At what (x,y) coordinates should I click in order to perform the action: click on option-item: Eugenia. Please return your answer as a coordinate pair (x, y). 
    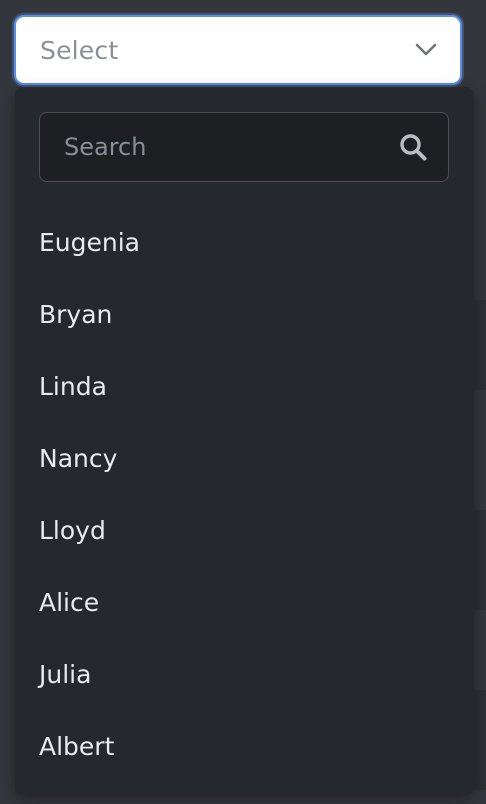
    Looking at the image, I should click on (244, 243).